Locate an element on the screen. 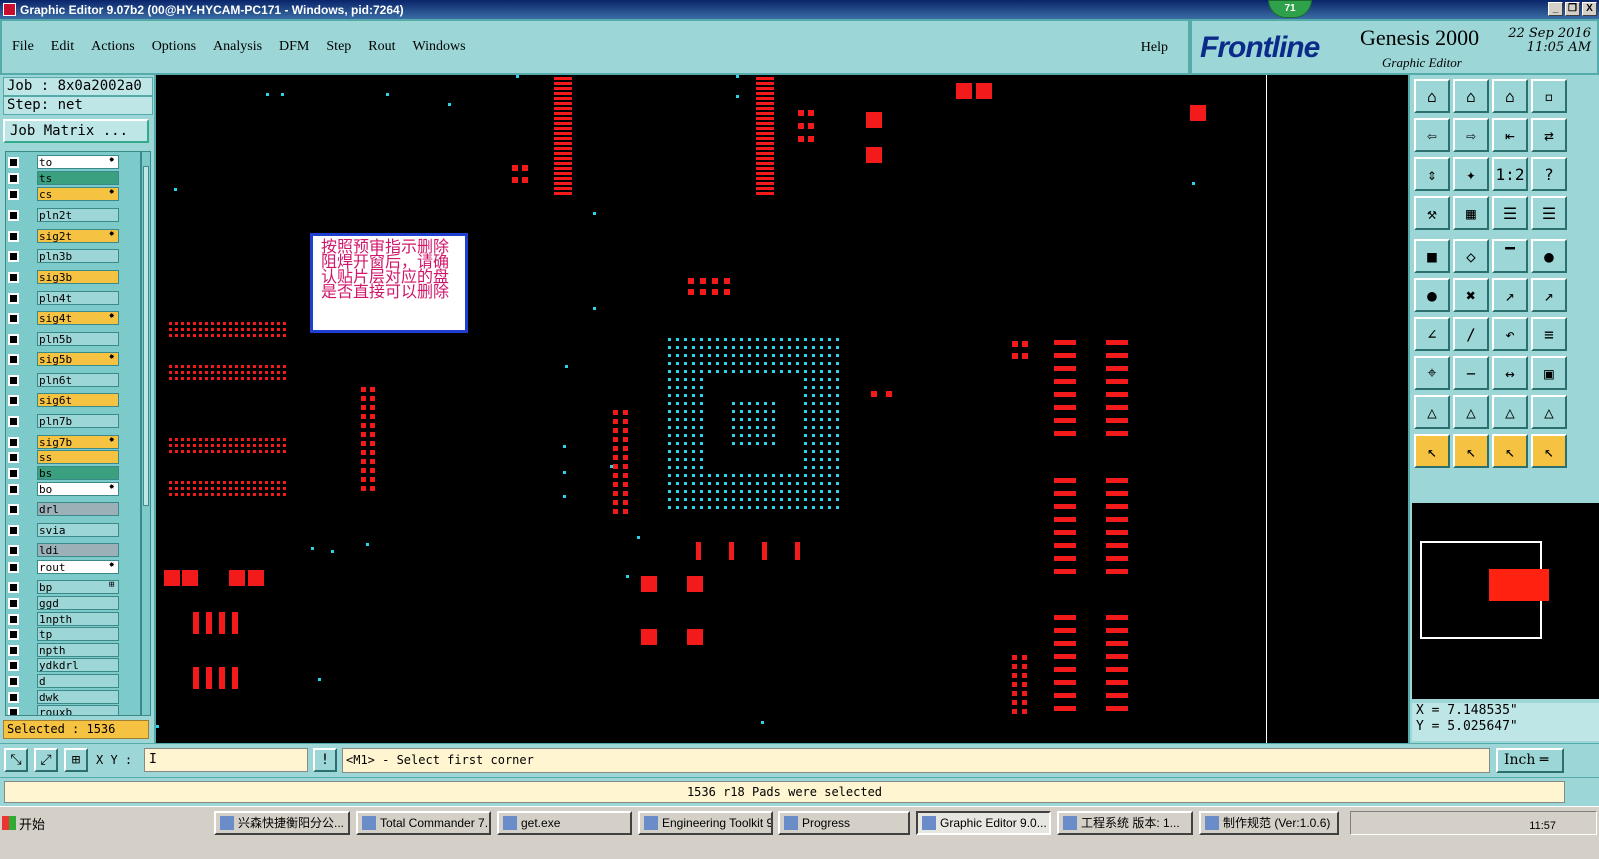 Image resolution: width=1599 pixels, height=859 pixels. tool-button-11: ? is located at coordinates (1549, 174).